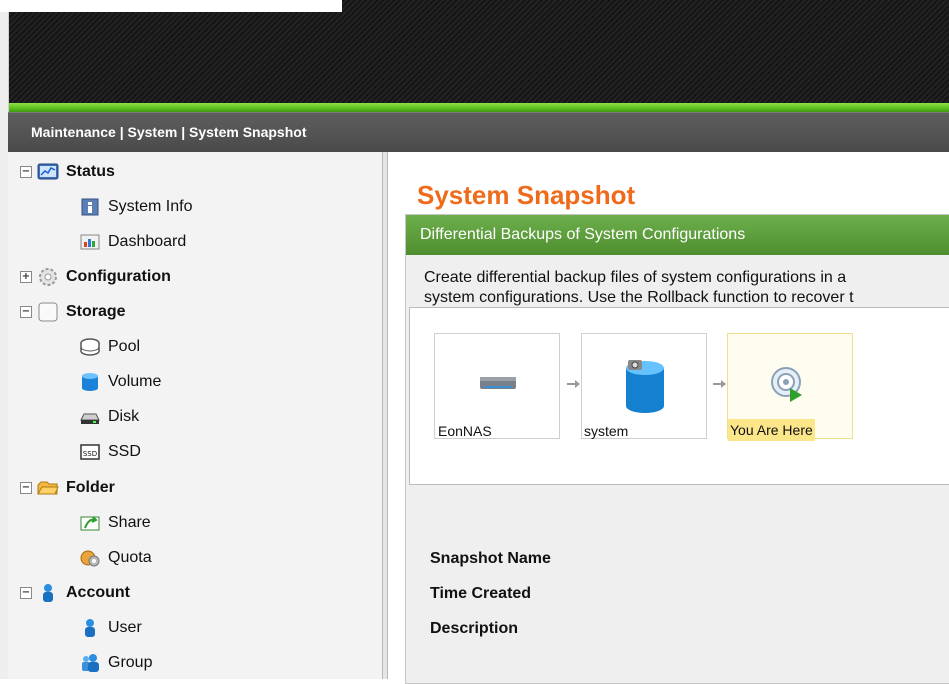 This screenshot has width=949, height=684. Describe the element at coordinates (478, 132) in the screenshot. I see `breadcrumb: Maintenance | System | System Snapshot` at that location.